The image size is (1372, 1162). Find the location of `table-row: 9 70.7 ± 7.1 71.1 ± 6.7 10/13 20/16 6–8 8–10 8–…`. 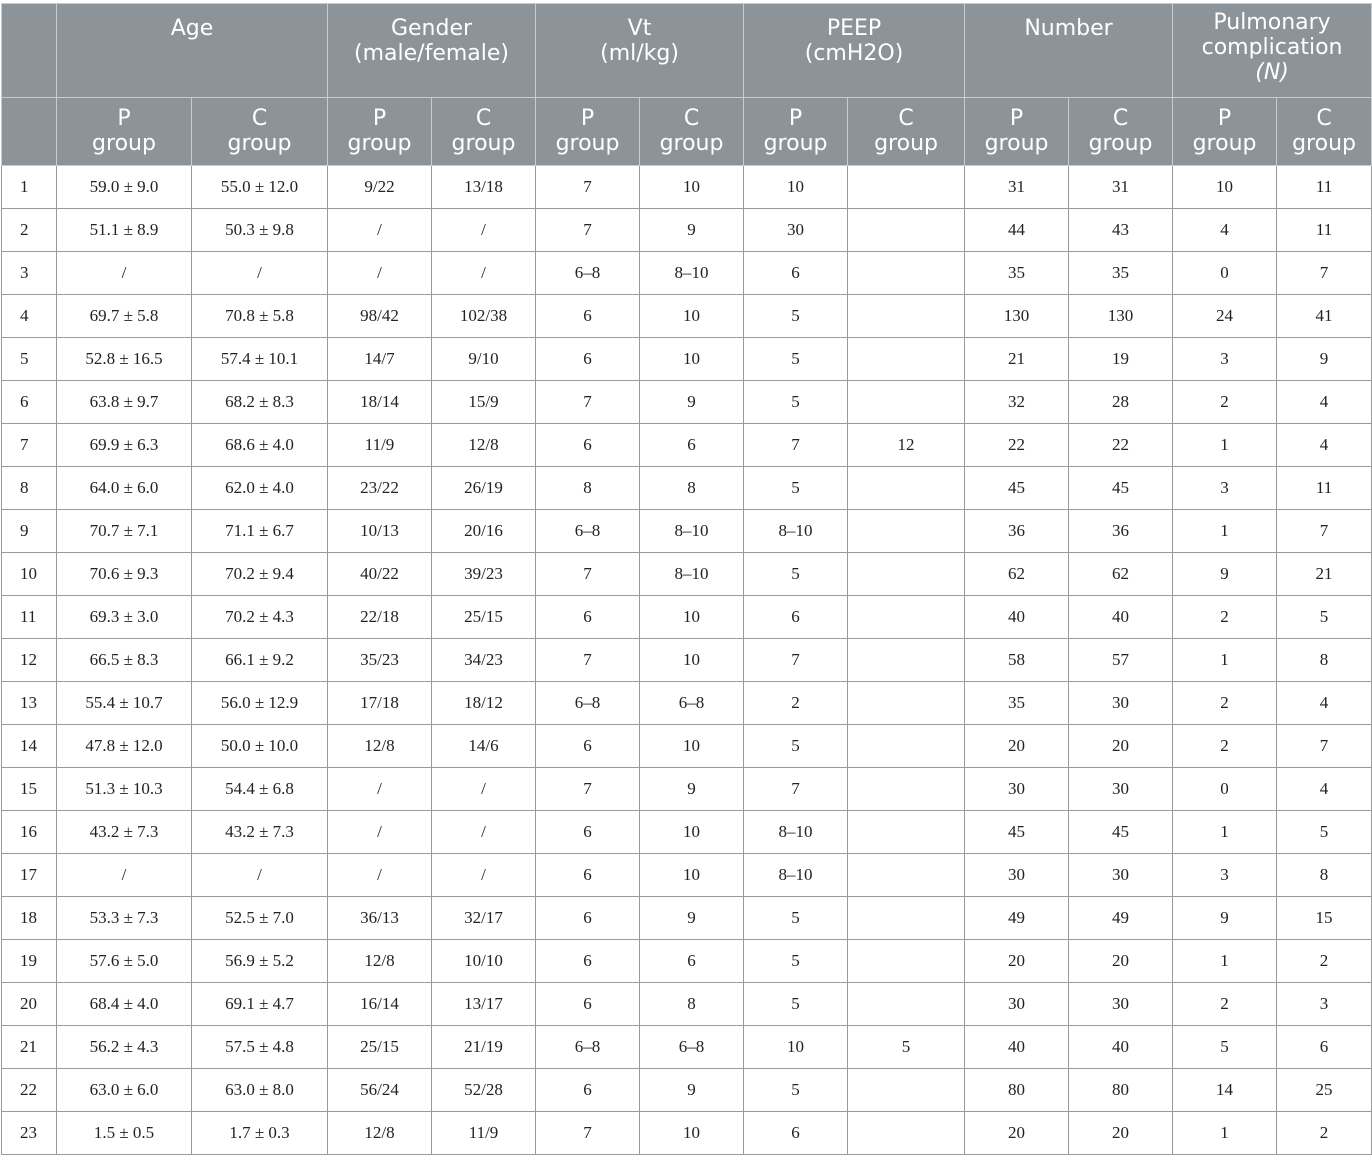

table-row: 9 70.7 ± 7.1 71.1 ± 6.7 10/13 20/16 6–8 8–10 8–… is located at coordinates (686, 531).